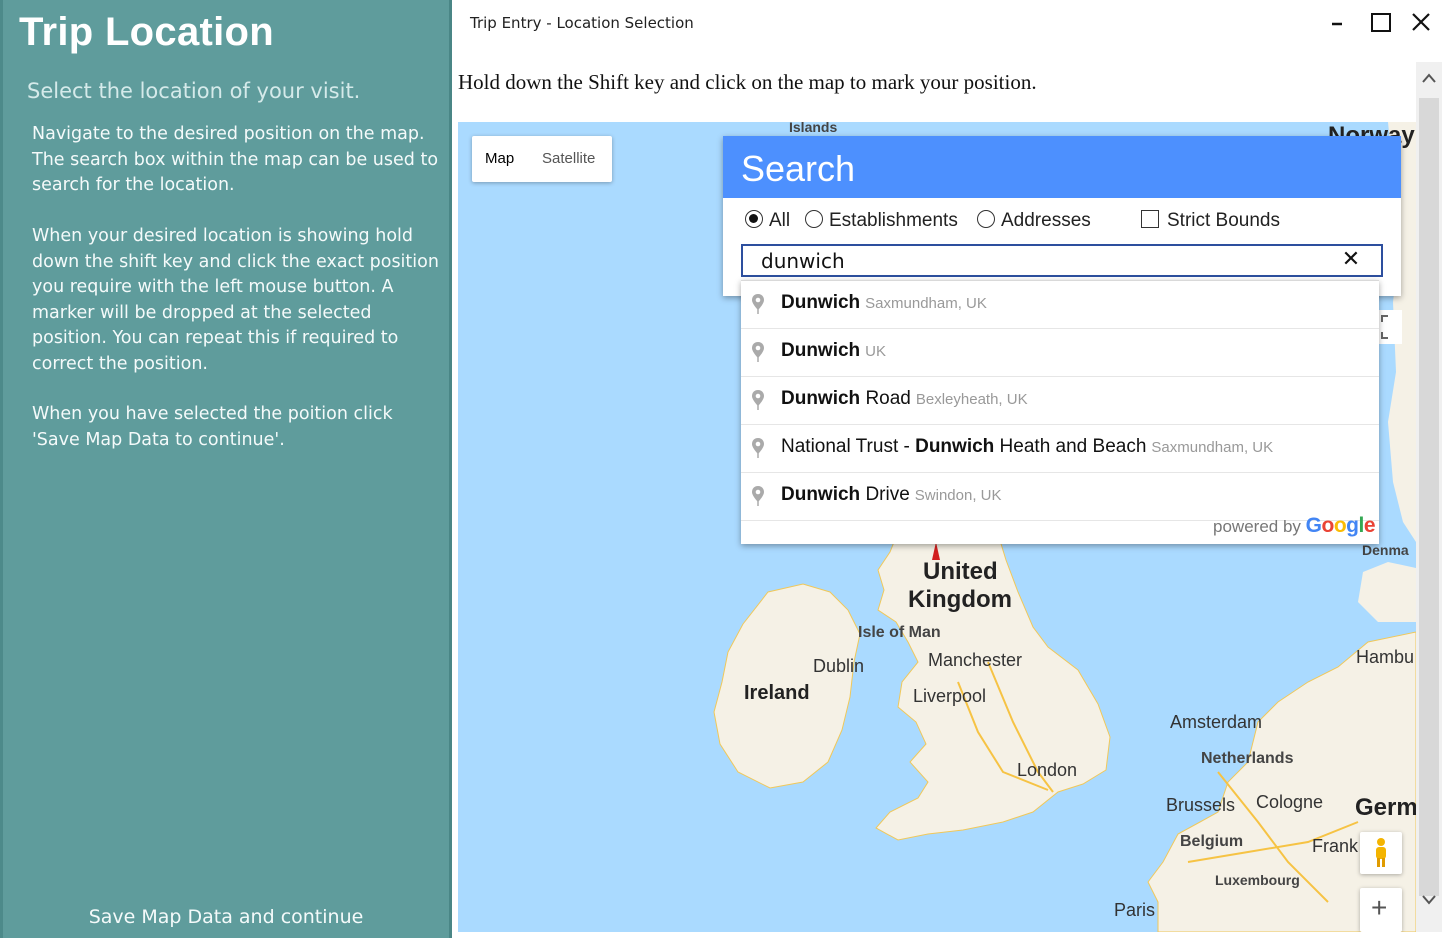  I want to click on map-label: Netherlands, so click(1247, 758).